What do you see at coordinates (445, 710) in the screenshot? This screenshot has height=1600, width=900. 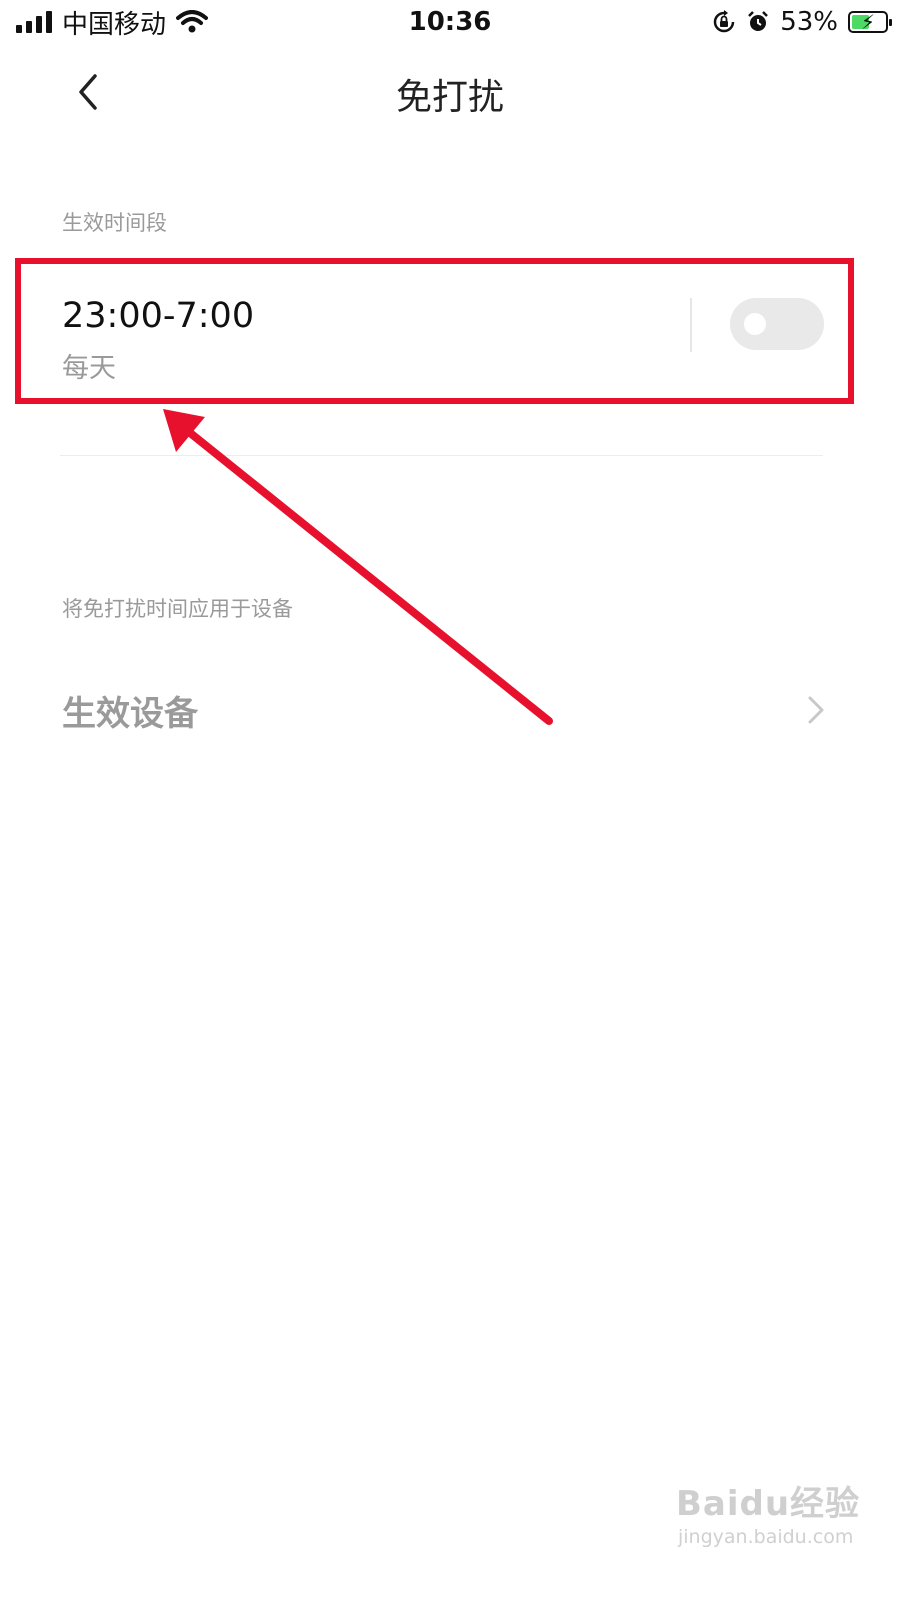 I see `effective-devices-item: 生效设备` at bounding box center [445, 710].